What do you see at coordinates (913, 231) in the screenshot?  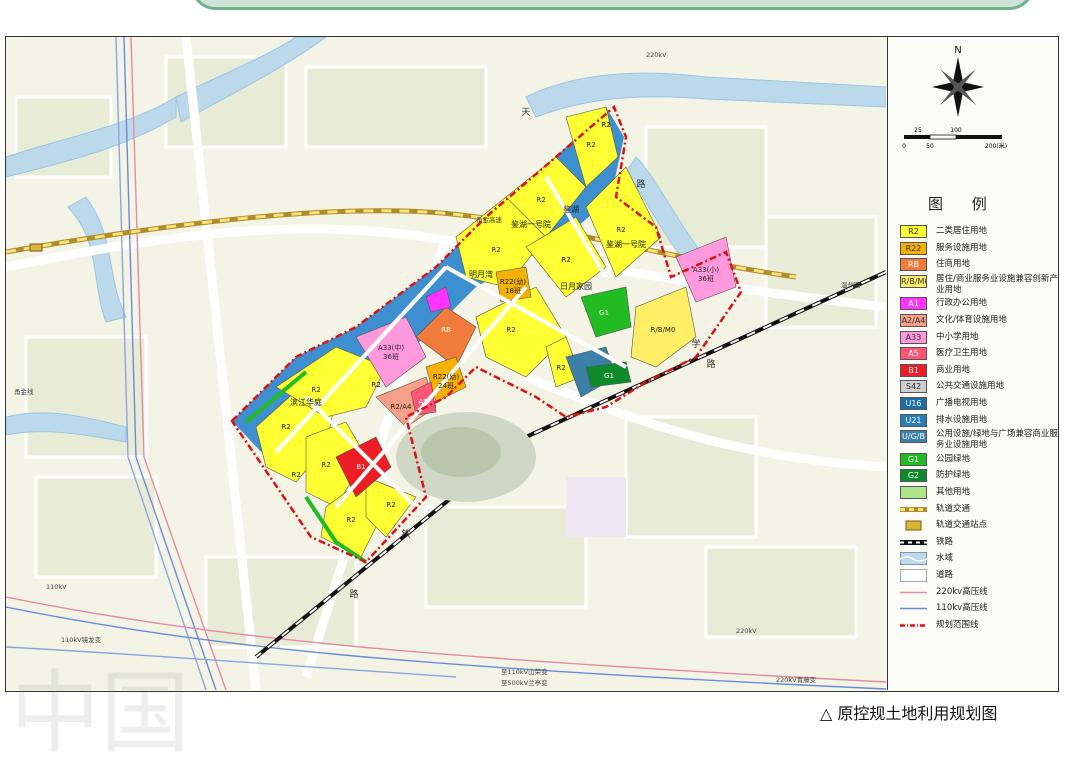 I see `legend-swatch: R2` at bounding box center [913, 231].